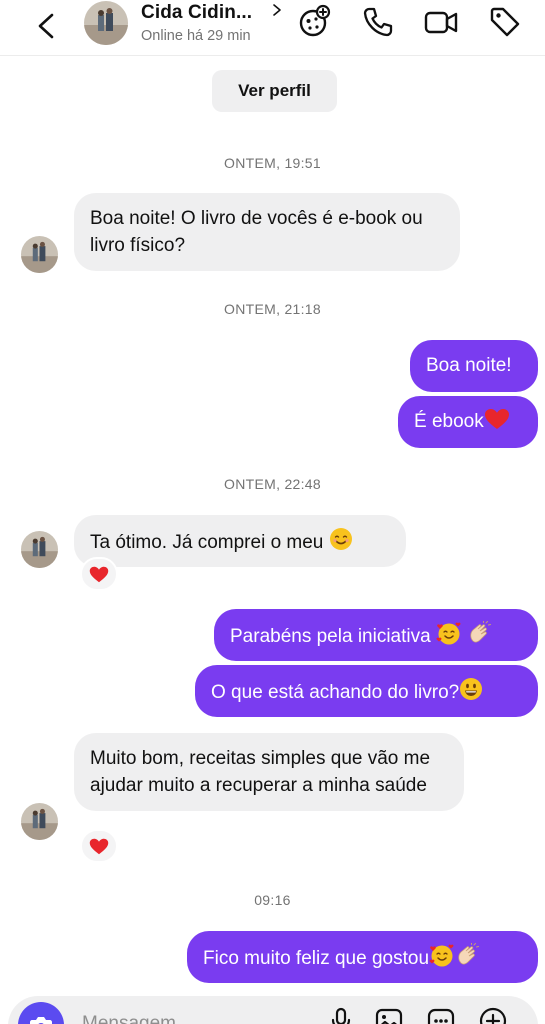  Describe the element at coordinates (272, 484) in the screenshot. I see `timestamp: ONTEM, 22:48` at that location.